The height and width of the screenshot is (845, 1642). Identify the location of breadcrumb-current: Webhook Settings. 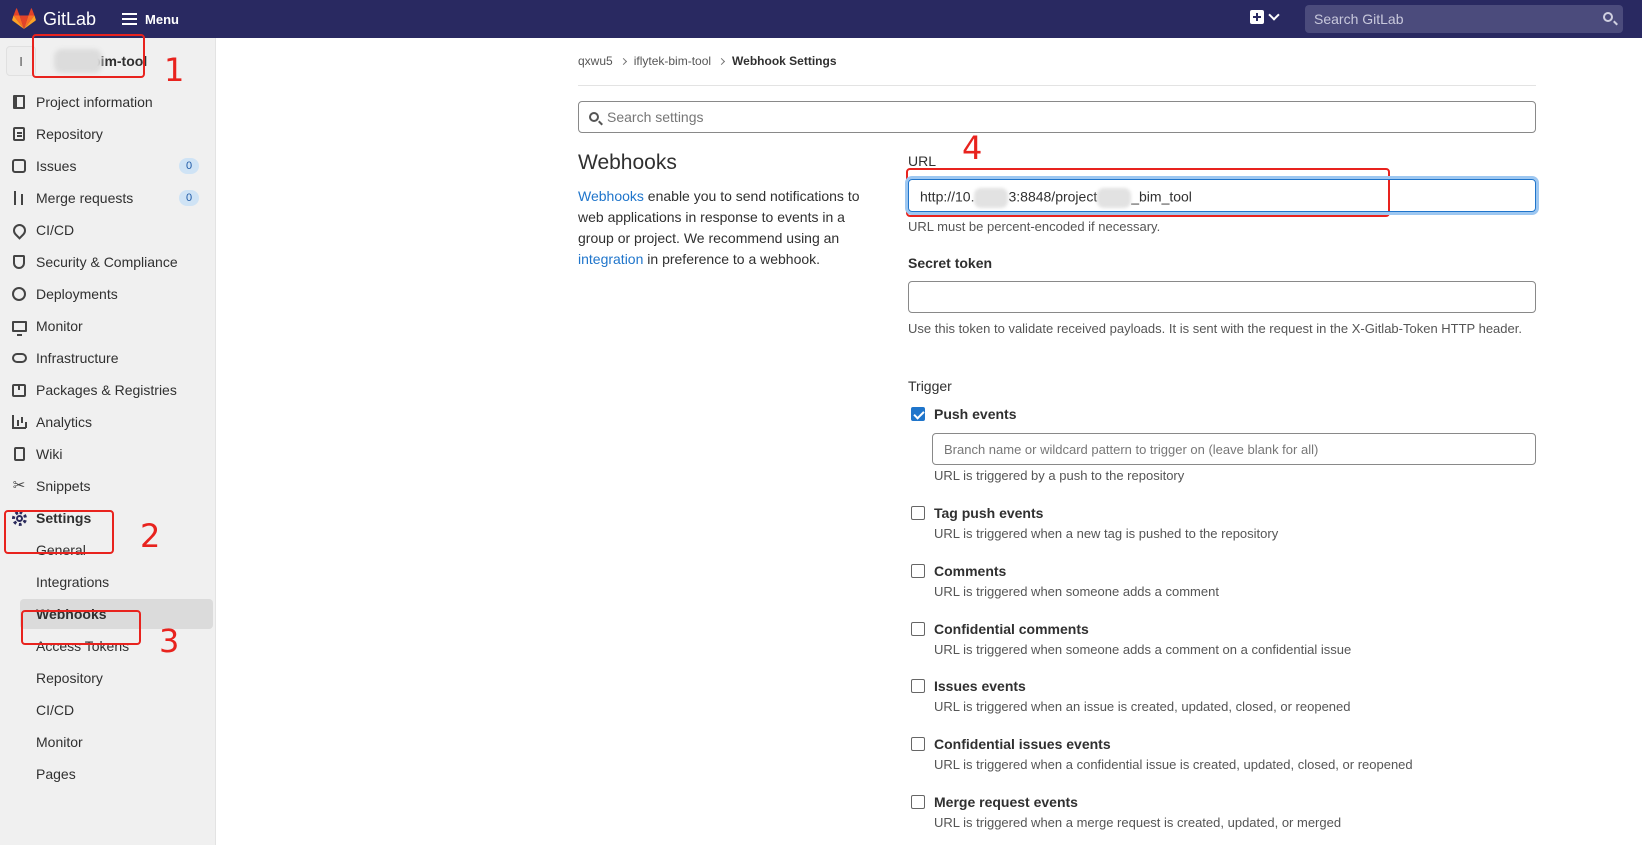
(784, 61).